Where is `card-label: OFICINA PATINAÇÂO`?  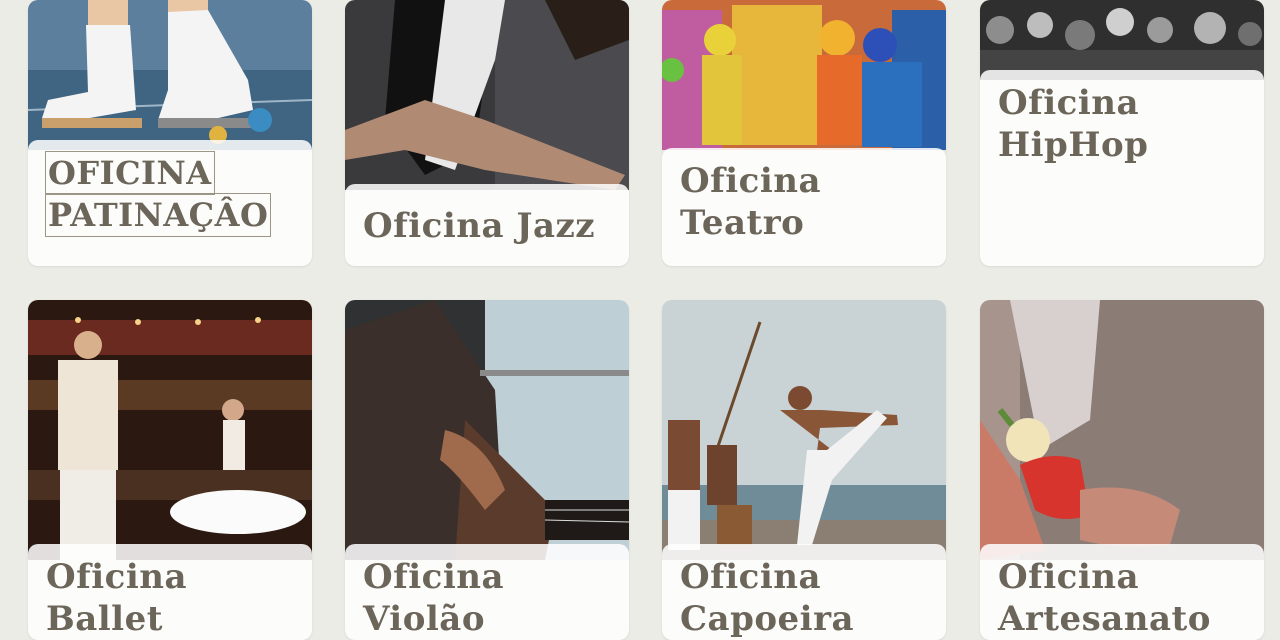
card-label: OFICINA PATINAÇÂO is located at coordinates (170, 203).